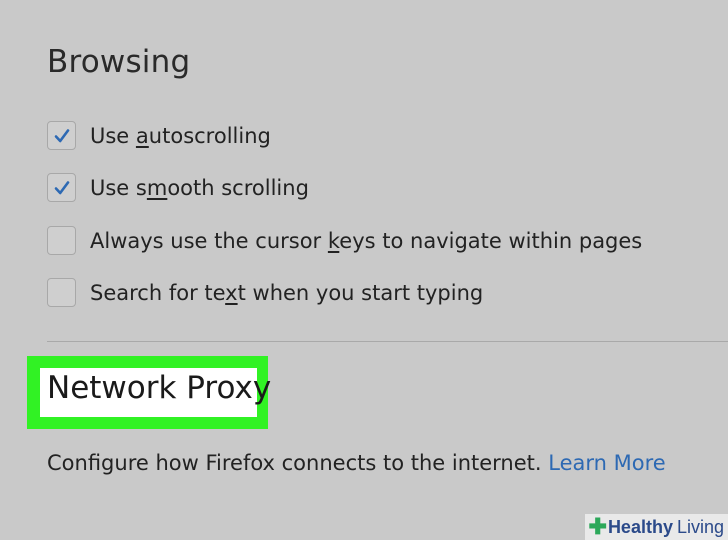 The image size is (728, 540). I want to click on plus-logo-icon: ✚, so click(597, 526).